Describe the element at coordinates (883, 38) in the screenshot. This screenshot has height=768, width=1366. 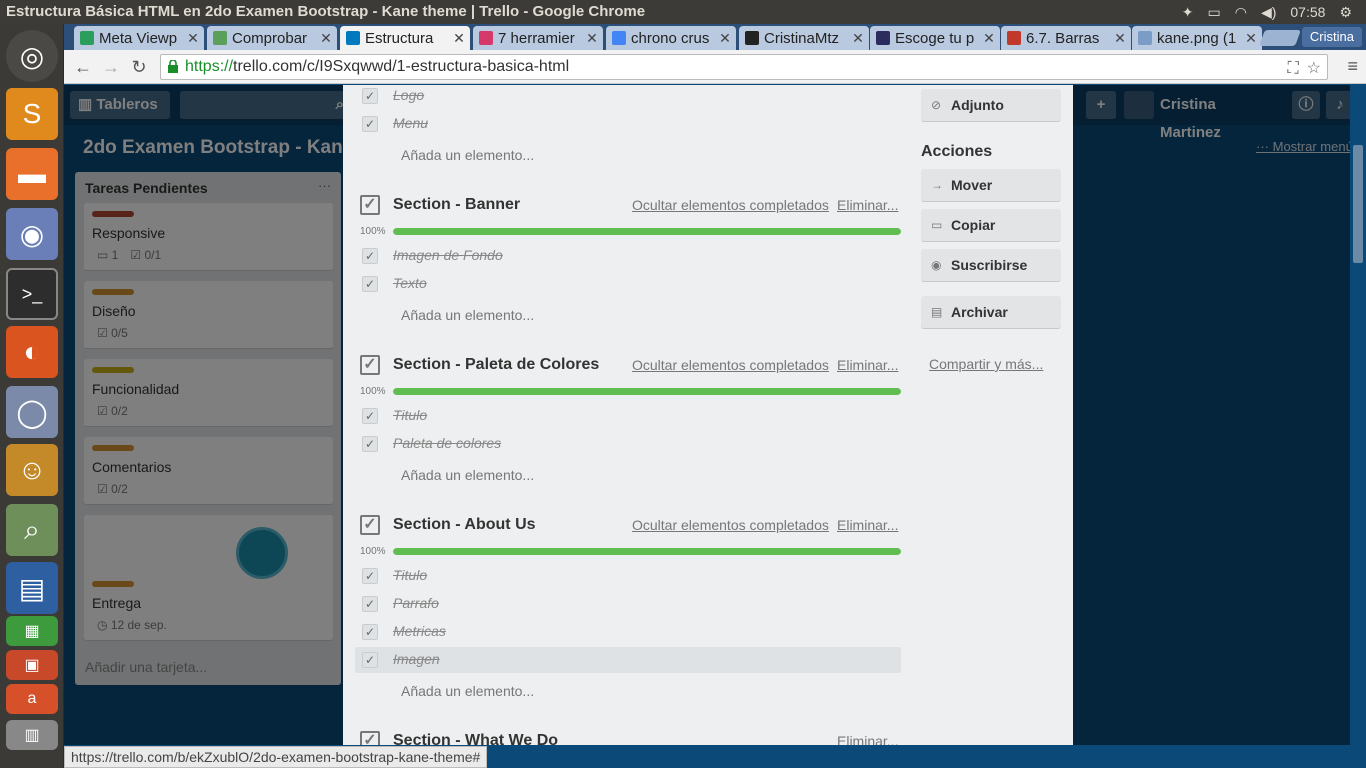
I see `code-icon` at that location.